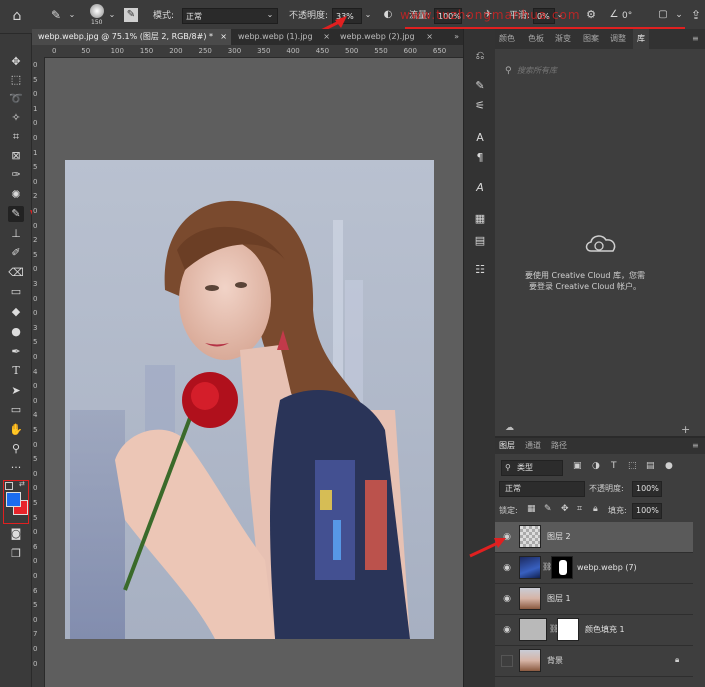 The width and height of the screenshot is (705, 687). What do you see at coordinates (591, 39) in the screenshot?
I see `tab-patterns: 图案` at bounding box center [591, 39].